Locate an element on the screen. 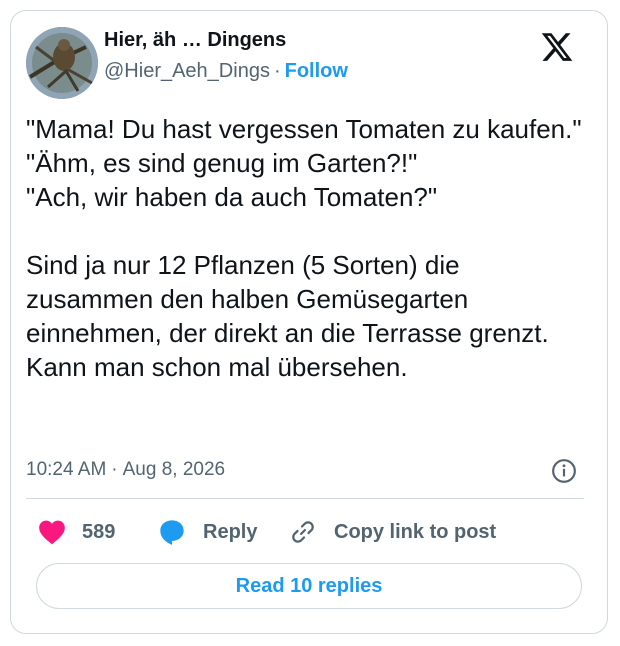 The width and height of the screenshot is (620, 646). author-avatar is located at coordinates (62, 63).